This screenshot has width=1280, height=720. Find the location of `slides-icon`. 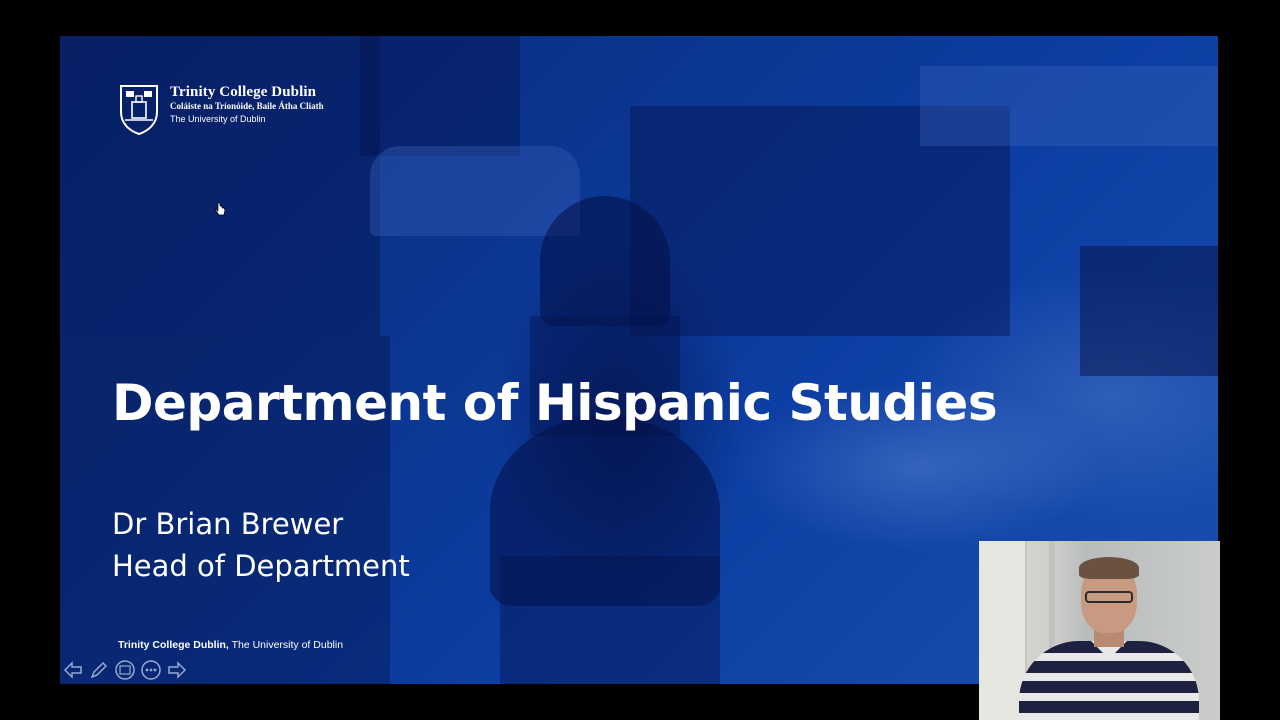

slides-icon is located at coordinates (125, 670).